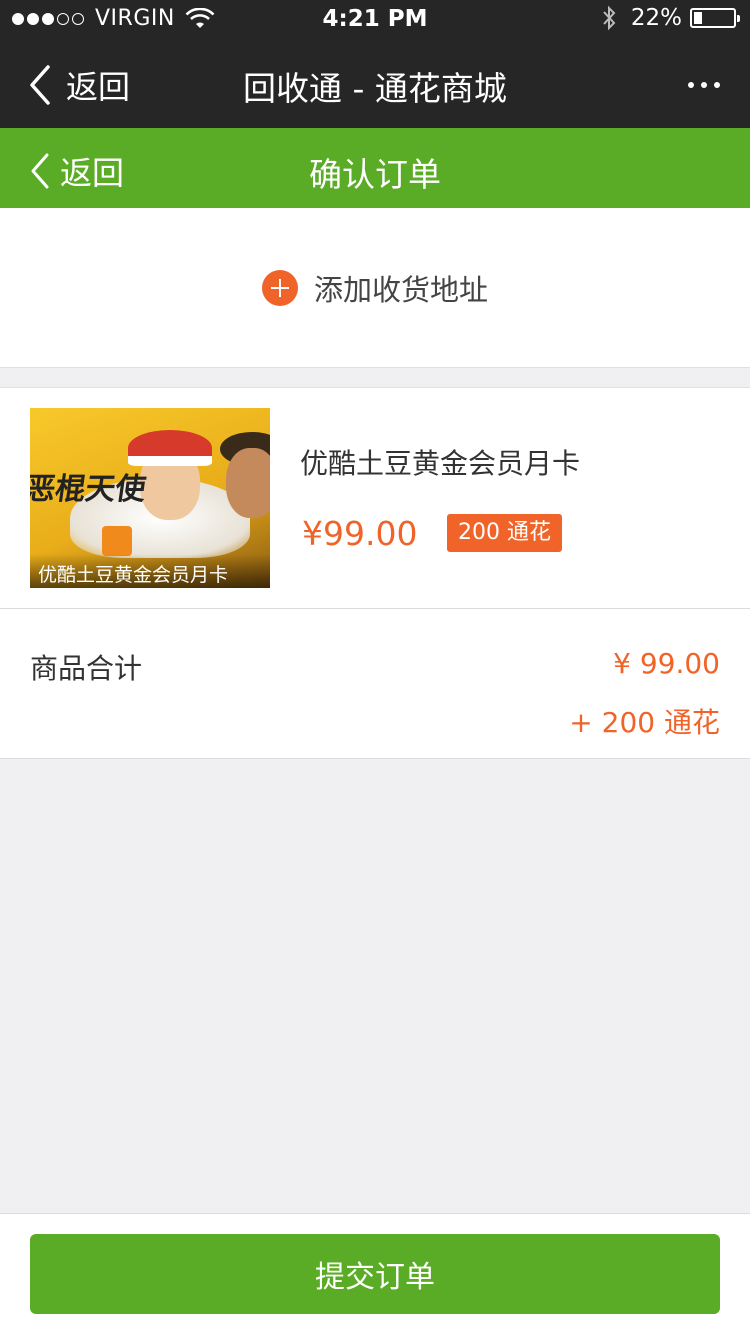 The width and height of the screenshot is (750, 1334). Describe the element at coordinates (360, 533) in the screenshot. I see `product-price: ¥99.00` at that location.